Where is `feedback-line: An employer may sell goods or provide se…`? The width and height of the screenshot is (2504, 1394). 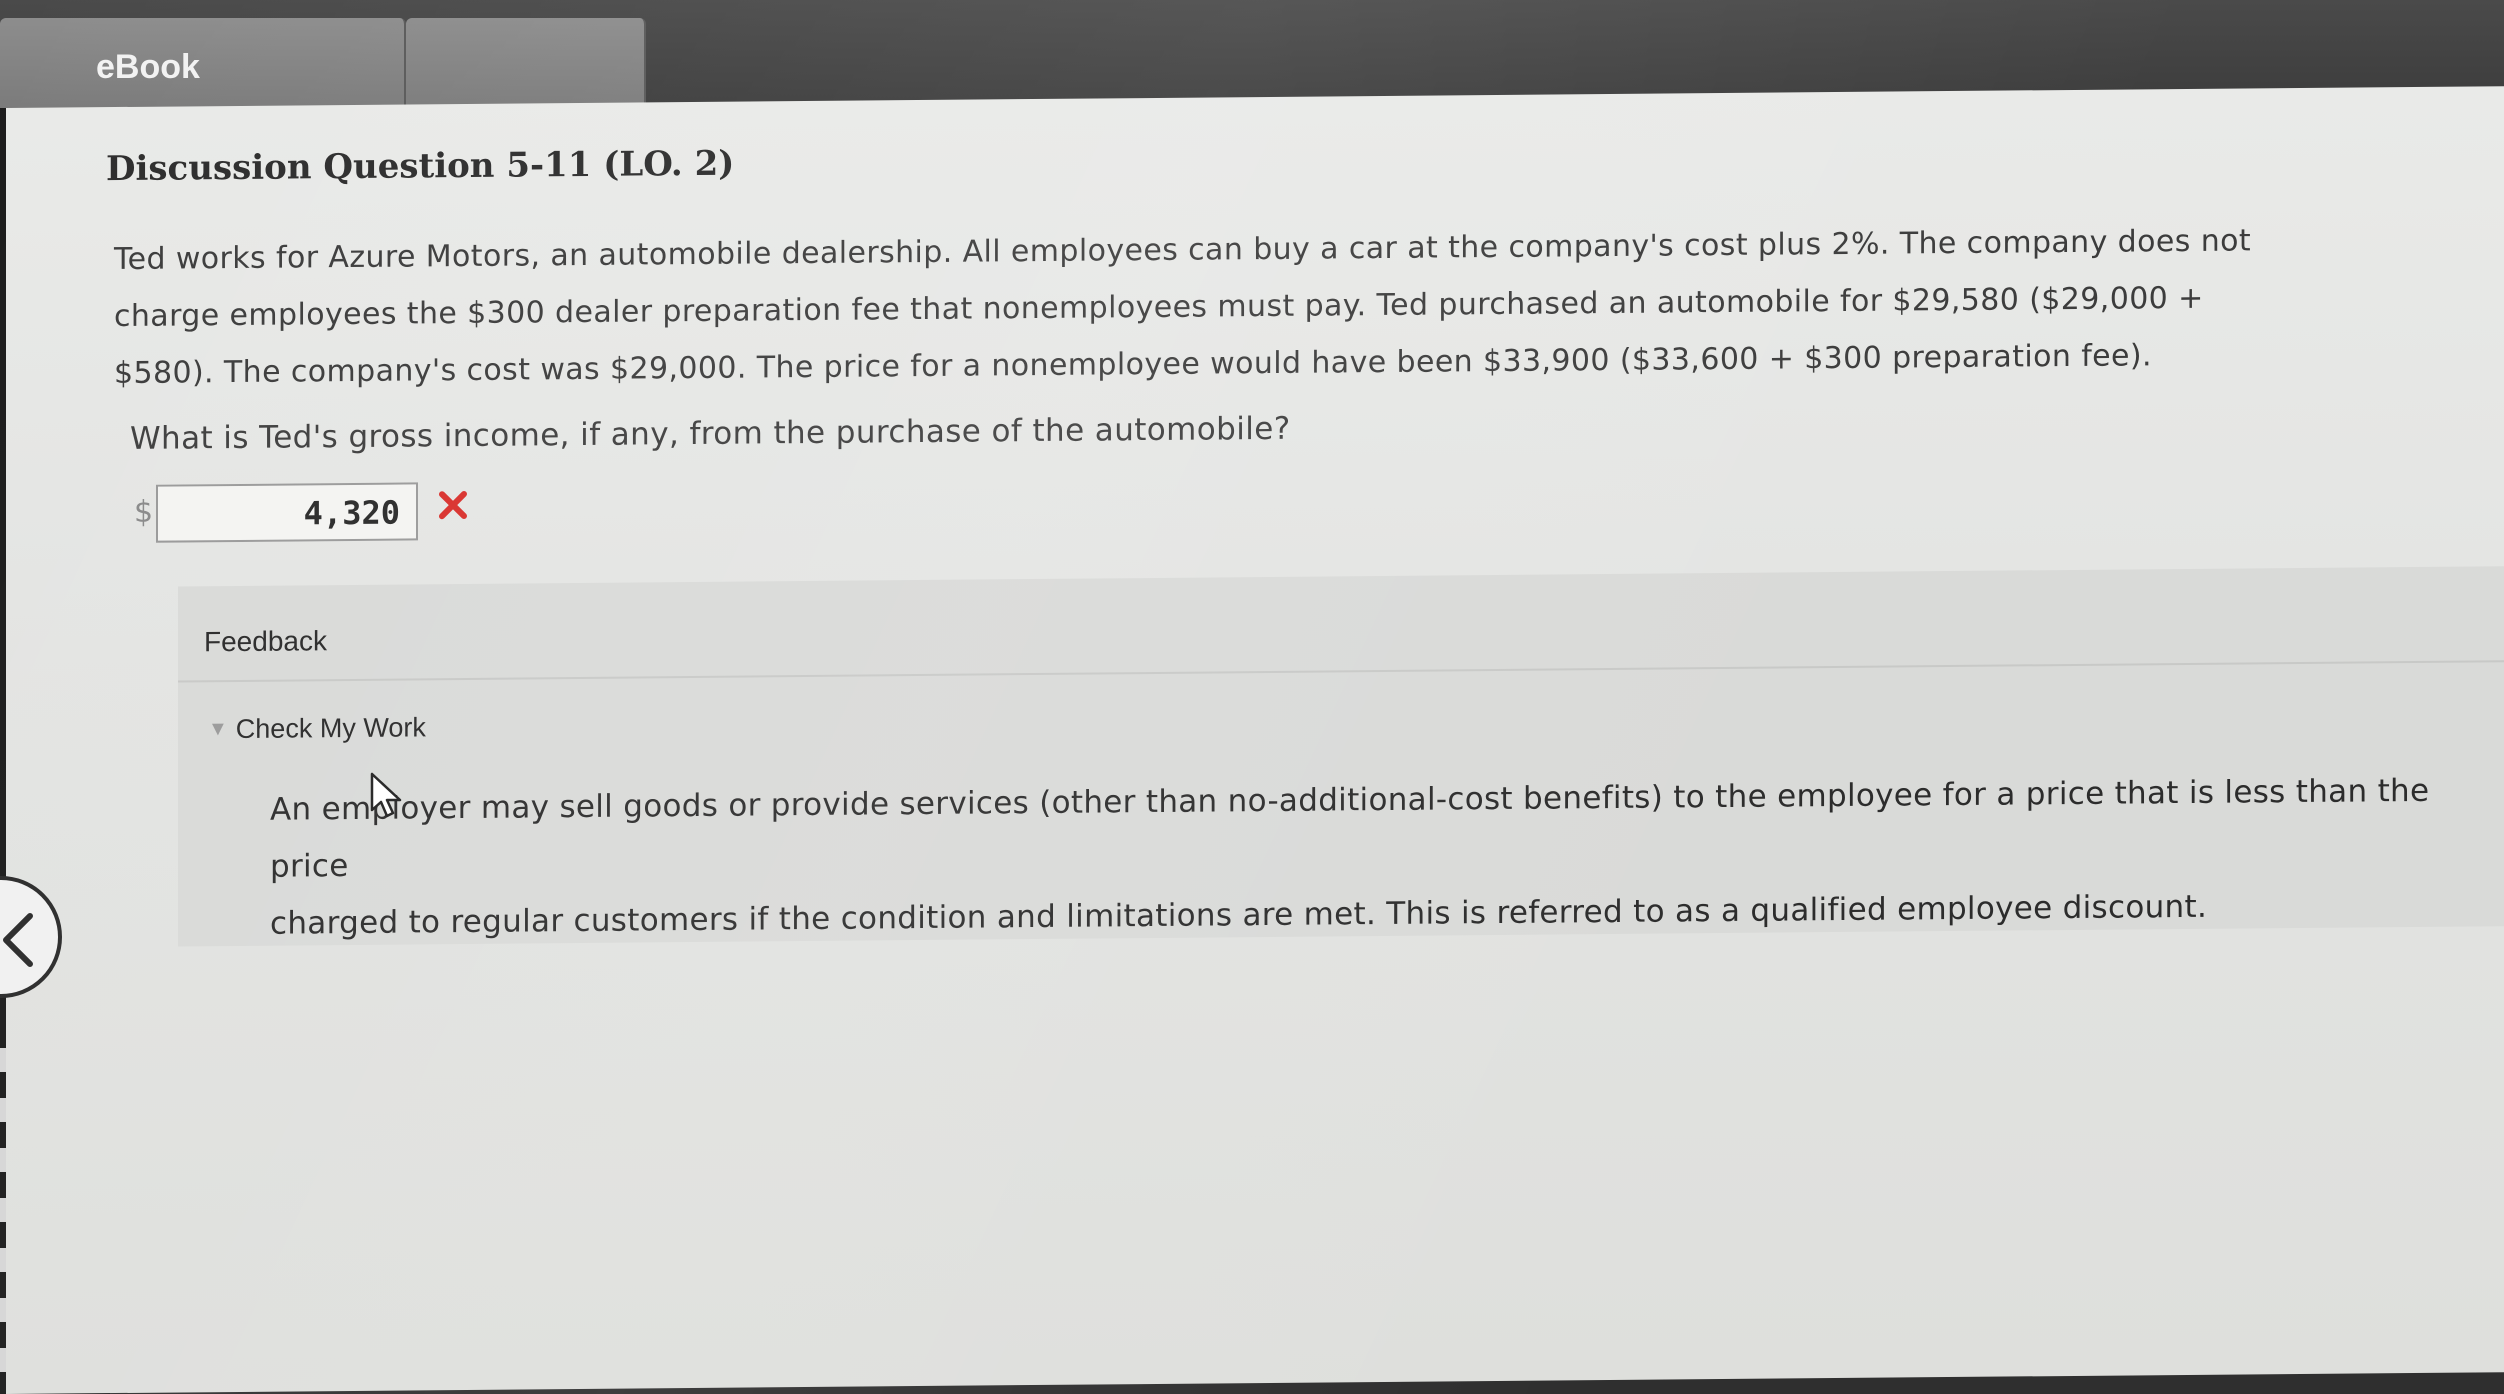 feedback-line: An employer may sell goods or provide se… is located at coordinates (1350, 828).